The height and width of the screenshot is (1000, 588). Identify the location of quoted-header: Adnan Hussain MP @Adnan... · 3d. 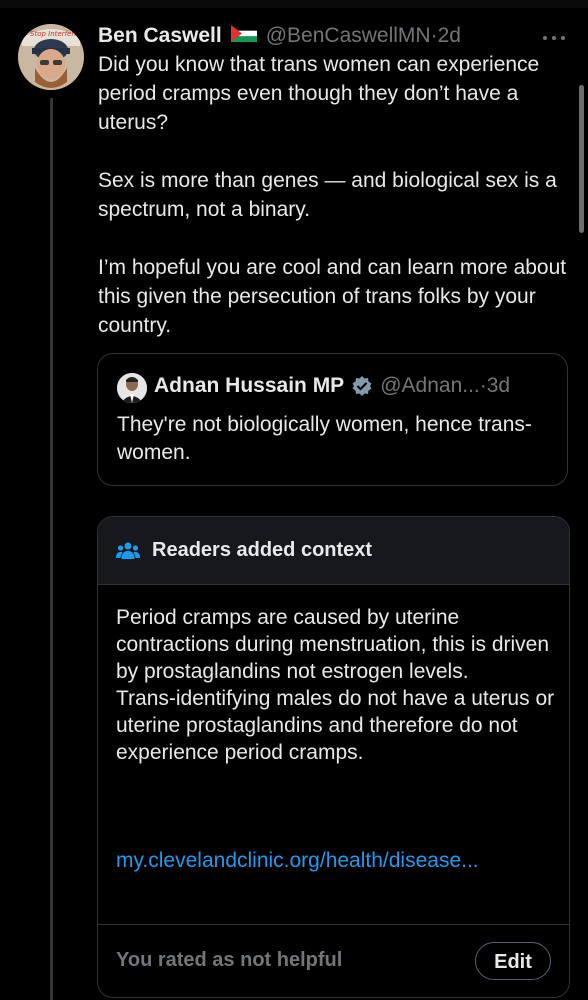
(332, 386).